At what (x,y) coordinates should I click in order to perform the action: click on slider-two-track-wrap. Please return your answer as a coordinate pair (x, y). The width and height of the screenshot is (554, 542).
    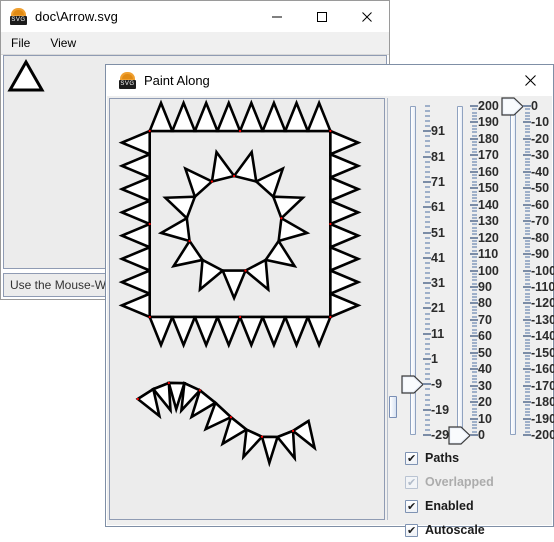
    Looking at the image, I should click on (459, 275).